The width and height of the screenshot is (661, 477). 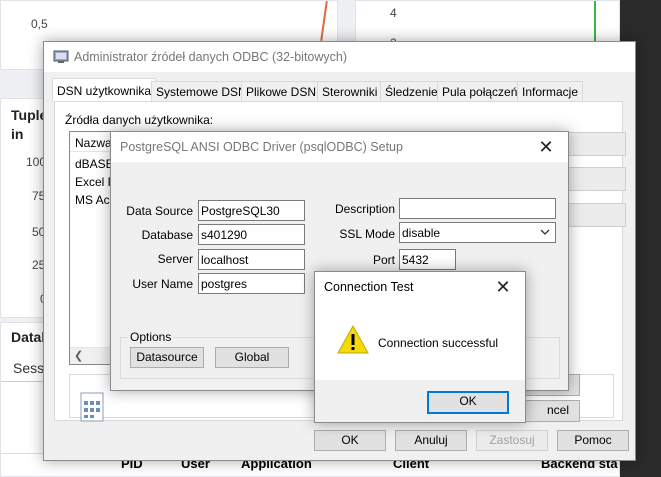 What do you see at coordinates (167, 357) in the screenshot?
I see `datasource-button: Datasource` at bounding box center [167, 357].